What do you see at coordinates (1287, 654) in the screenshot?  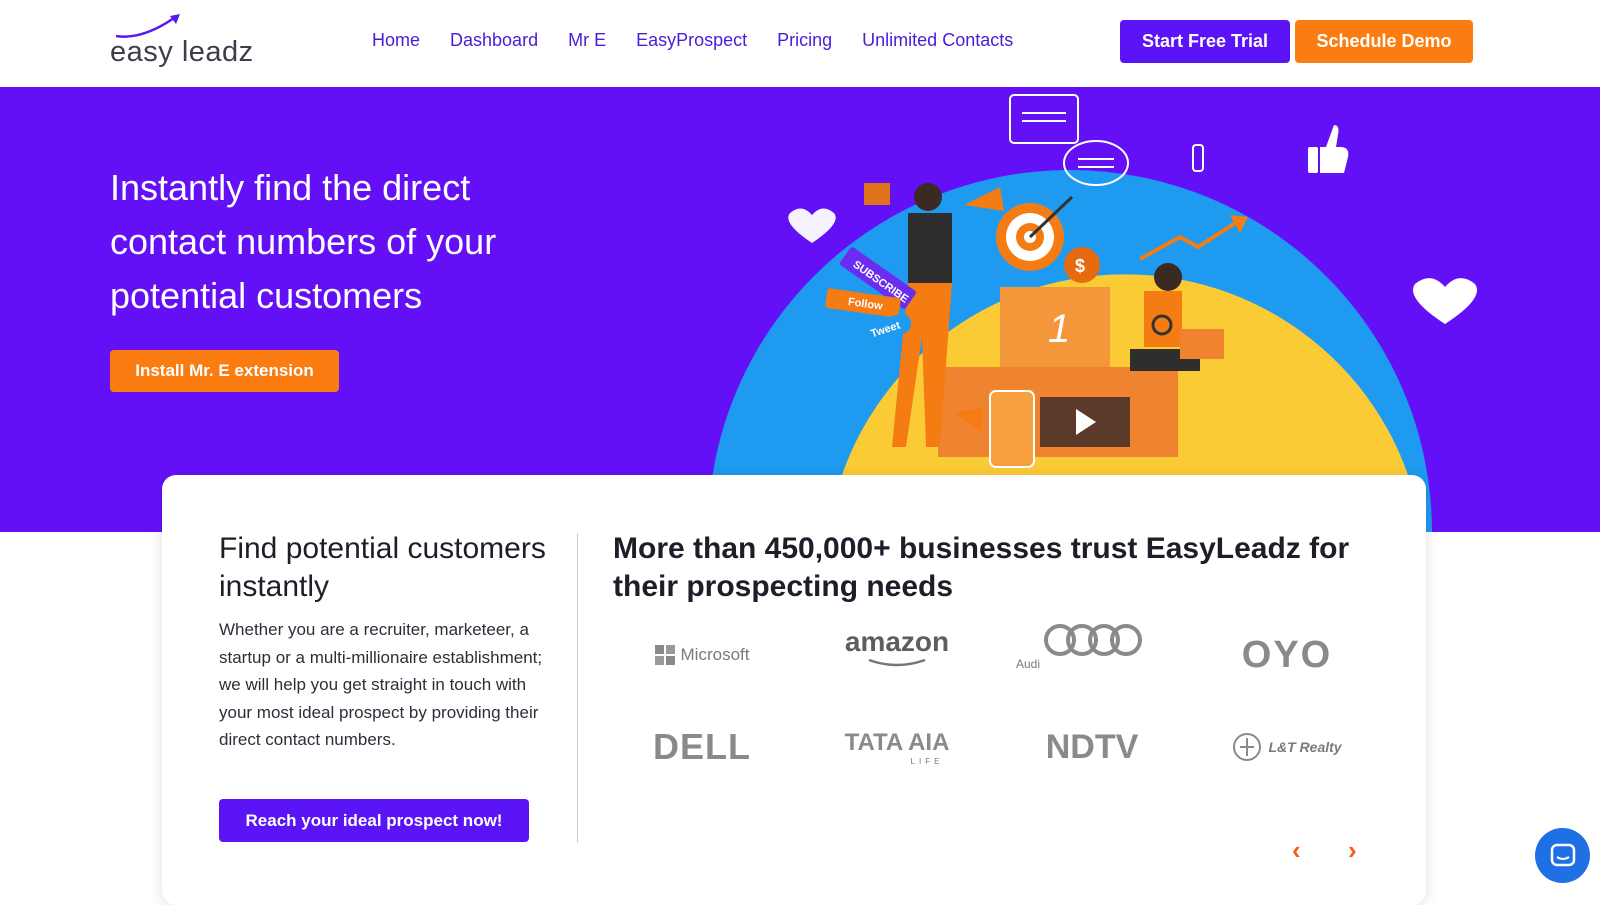 I see `oyo-logo: OYO` at bounding box center [1287, 654].